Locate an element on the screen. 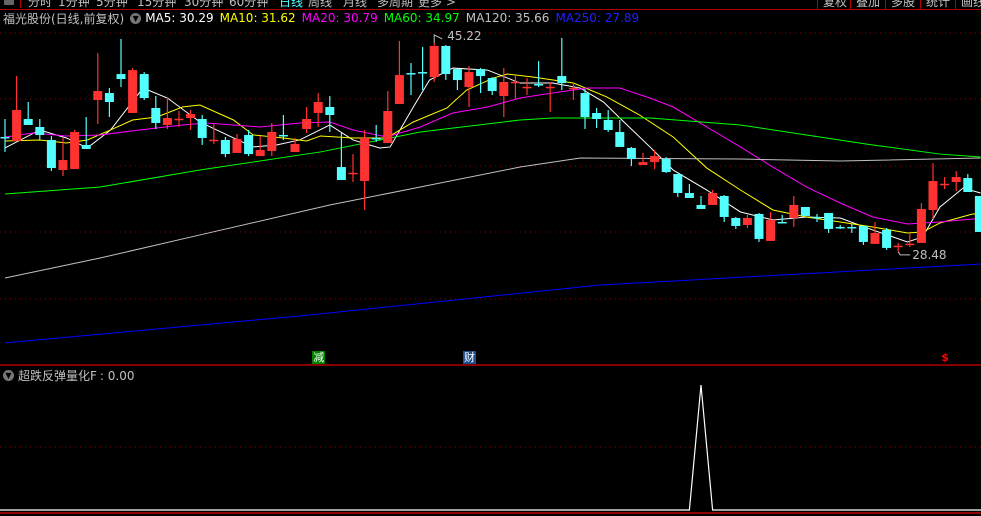  ma60-value: MA60: 34.97 is located at coordinates (421, 18).